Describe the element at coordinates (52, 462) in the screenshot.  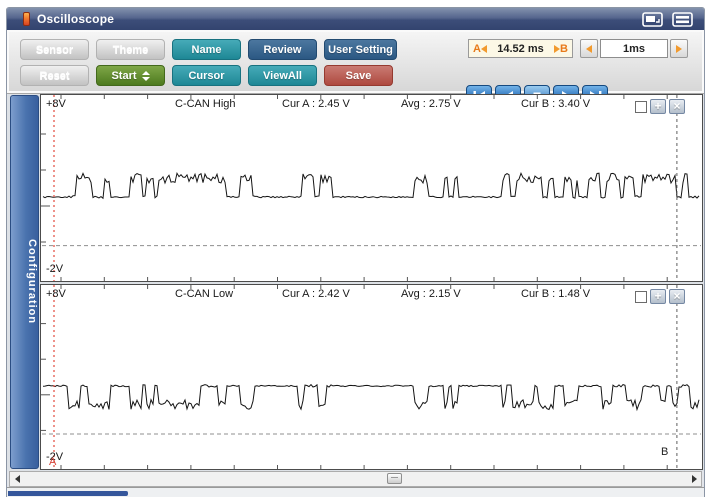
I see `cursor-a-marker: A` at that location.